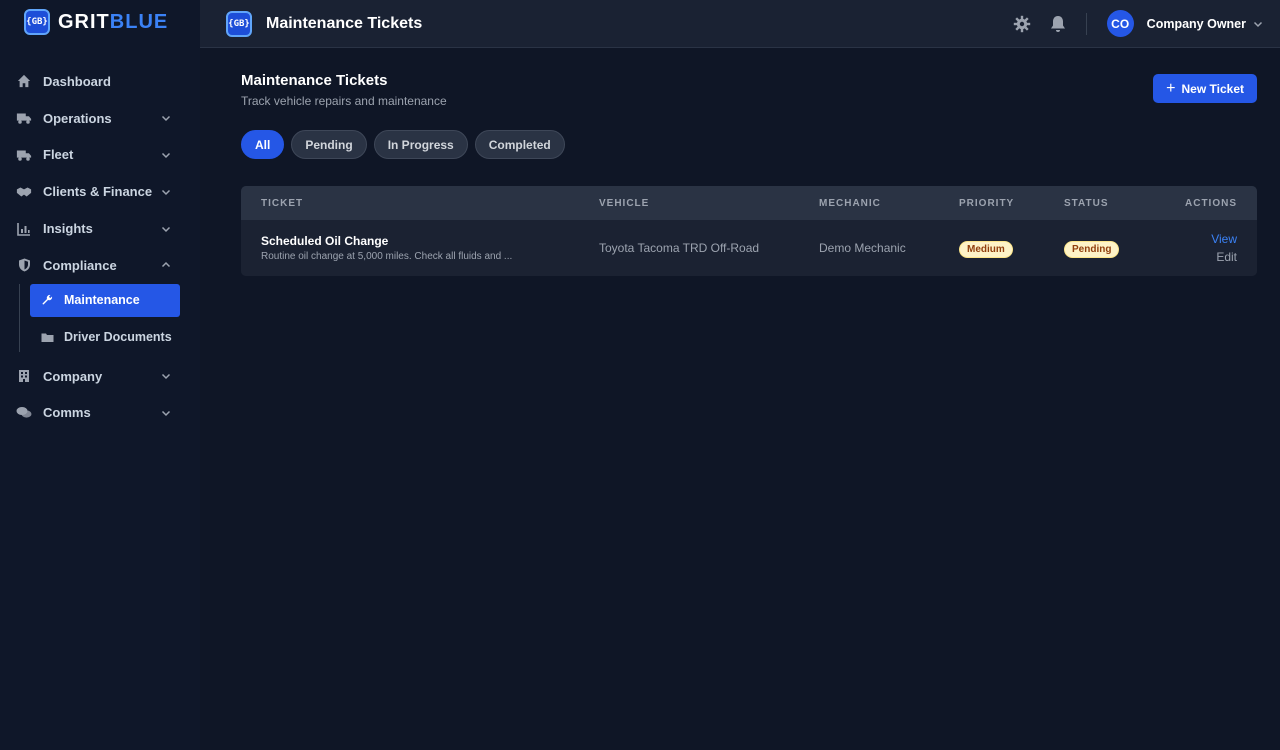 The image size is (1280, 750). I want to click on bell-icon, so click(1058, 24).